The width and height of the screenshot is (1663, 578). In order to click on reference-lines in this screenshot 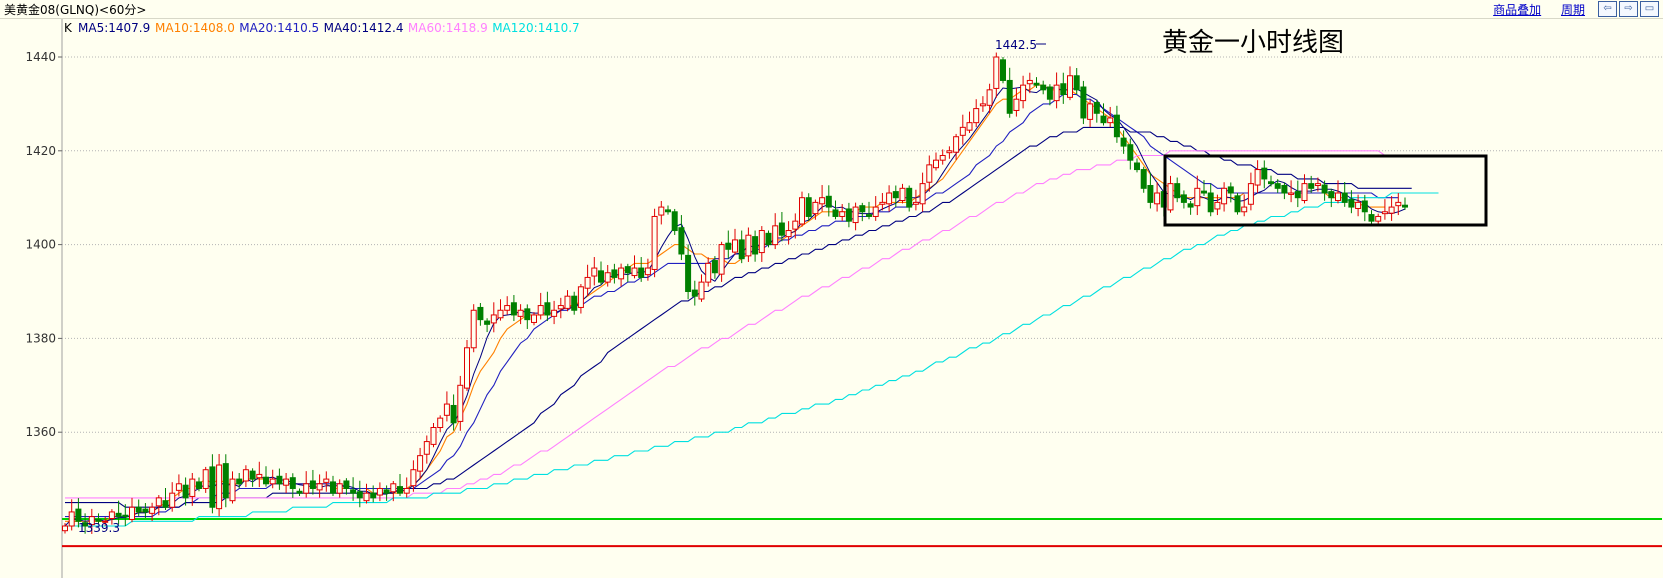, I will do `click(862, 532)`.